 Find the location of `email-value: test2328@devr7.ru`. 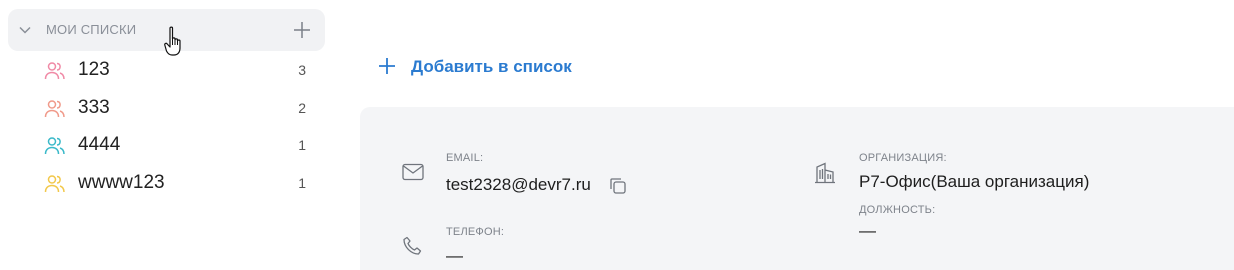

email-value: test2328@devr7.ru is located at coordinates (518, 185).